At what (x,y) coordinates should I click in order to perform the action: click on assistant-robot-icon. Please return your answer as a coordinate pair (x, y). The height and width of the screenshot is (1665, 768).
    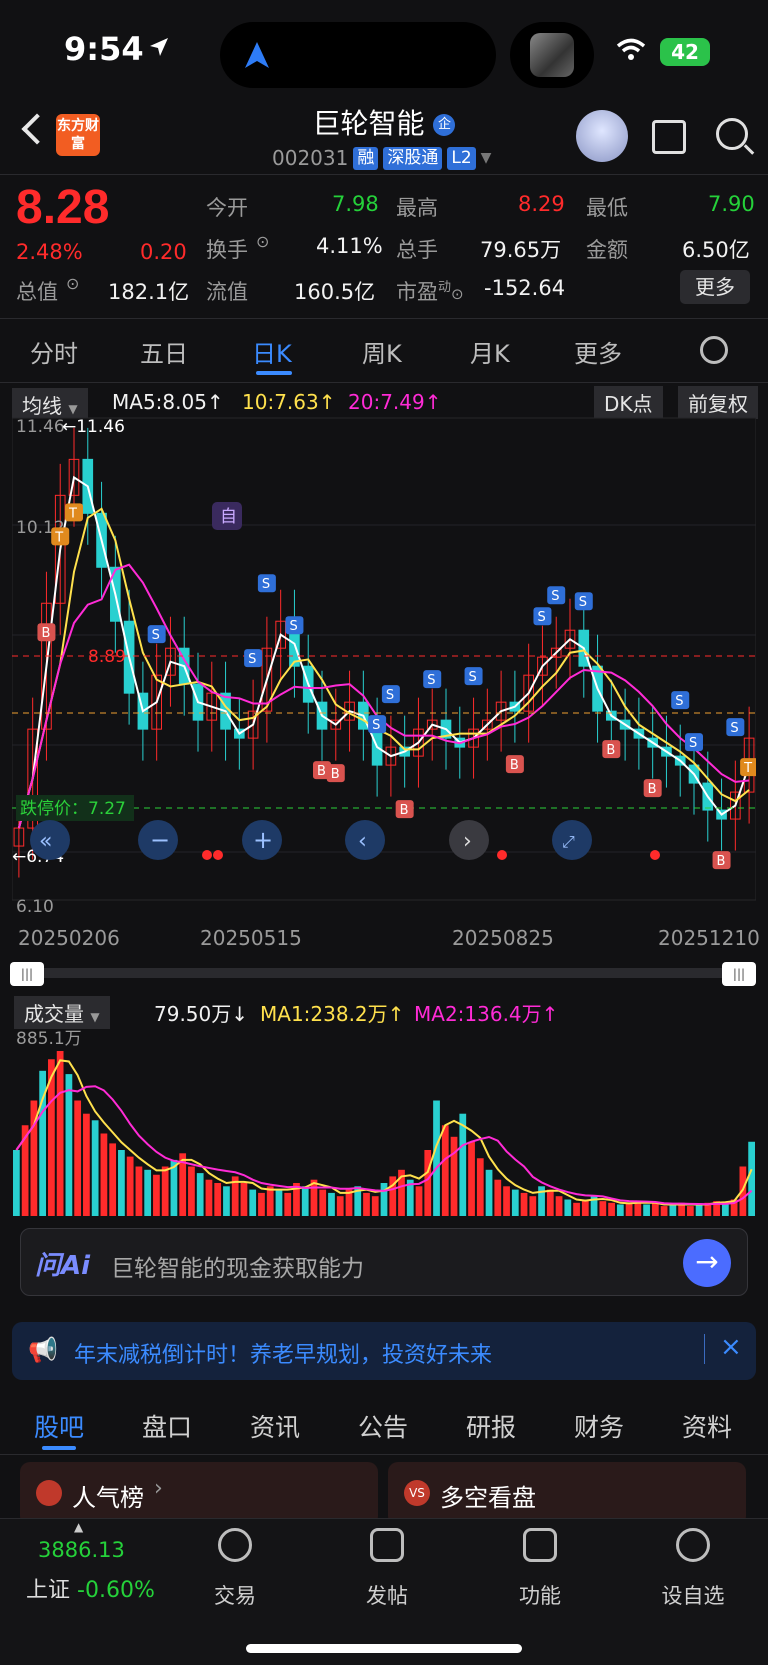
    Looking at the image, I should click on (602, 136).